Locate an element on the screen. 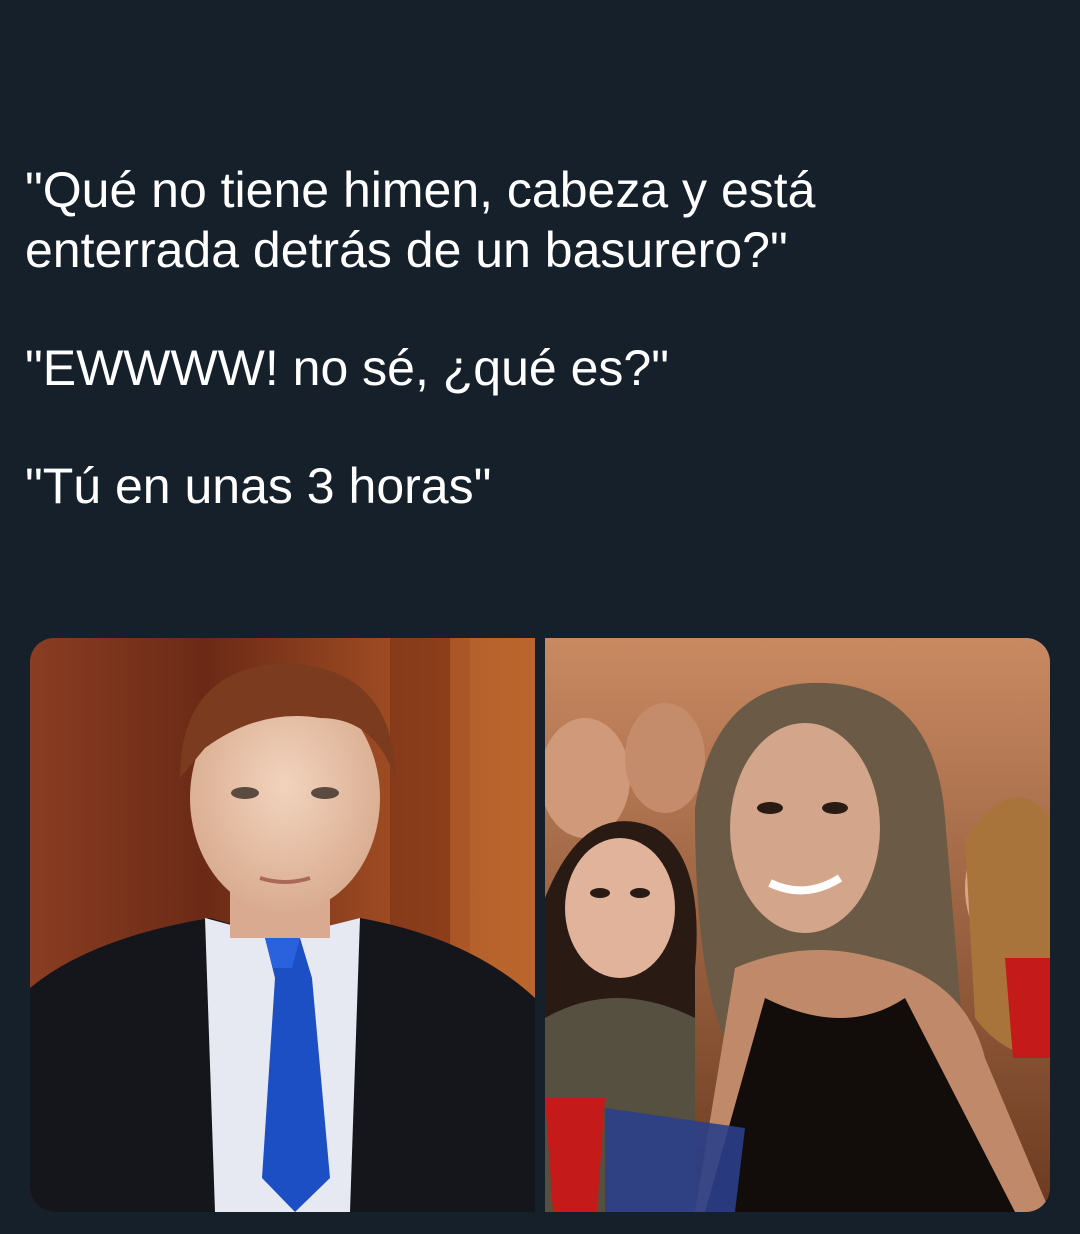  tweet-line-reply: "EWWWW! no sé, ¿qué es?" is located at coordinates (347, 368).